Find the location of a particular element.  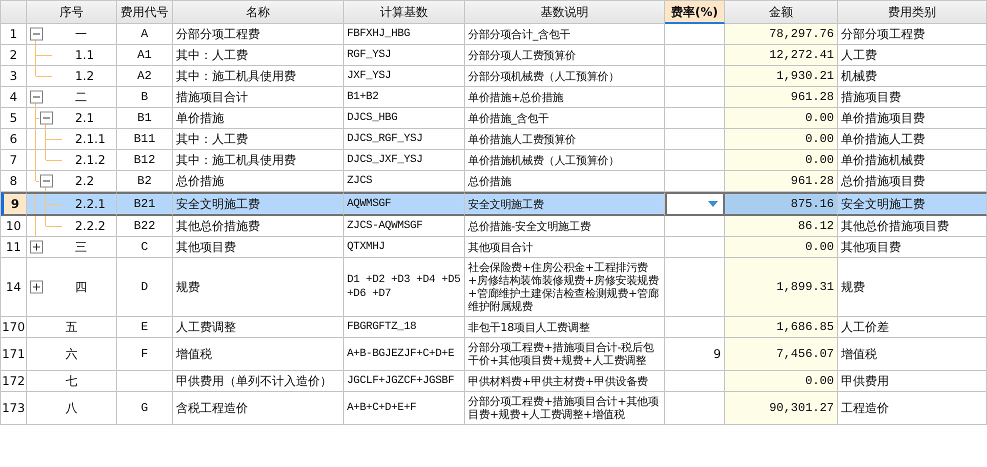

table-cell: 人工费调整 is located at coordinates (258, 327).